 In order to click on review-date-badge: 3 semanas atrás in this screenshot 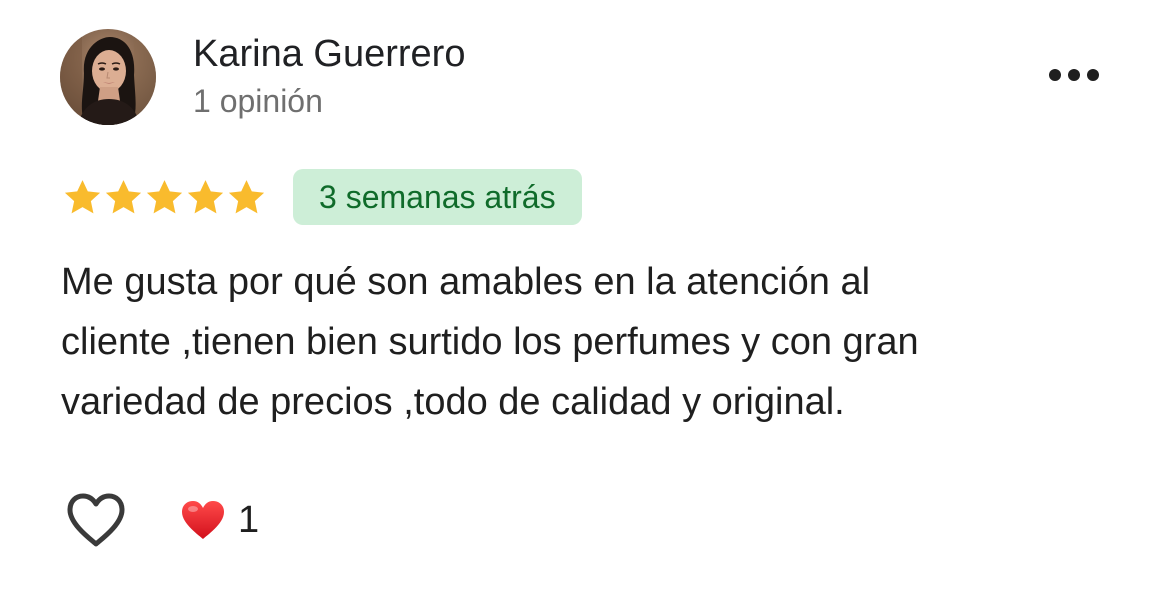, I will do `click(437, 197)`.